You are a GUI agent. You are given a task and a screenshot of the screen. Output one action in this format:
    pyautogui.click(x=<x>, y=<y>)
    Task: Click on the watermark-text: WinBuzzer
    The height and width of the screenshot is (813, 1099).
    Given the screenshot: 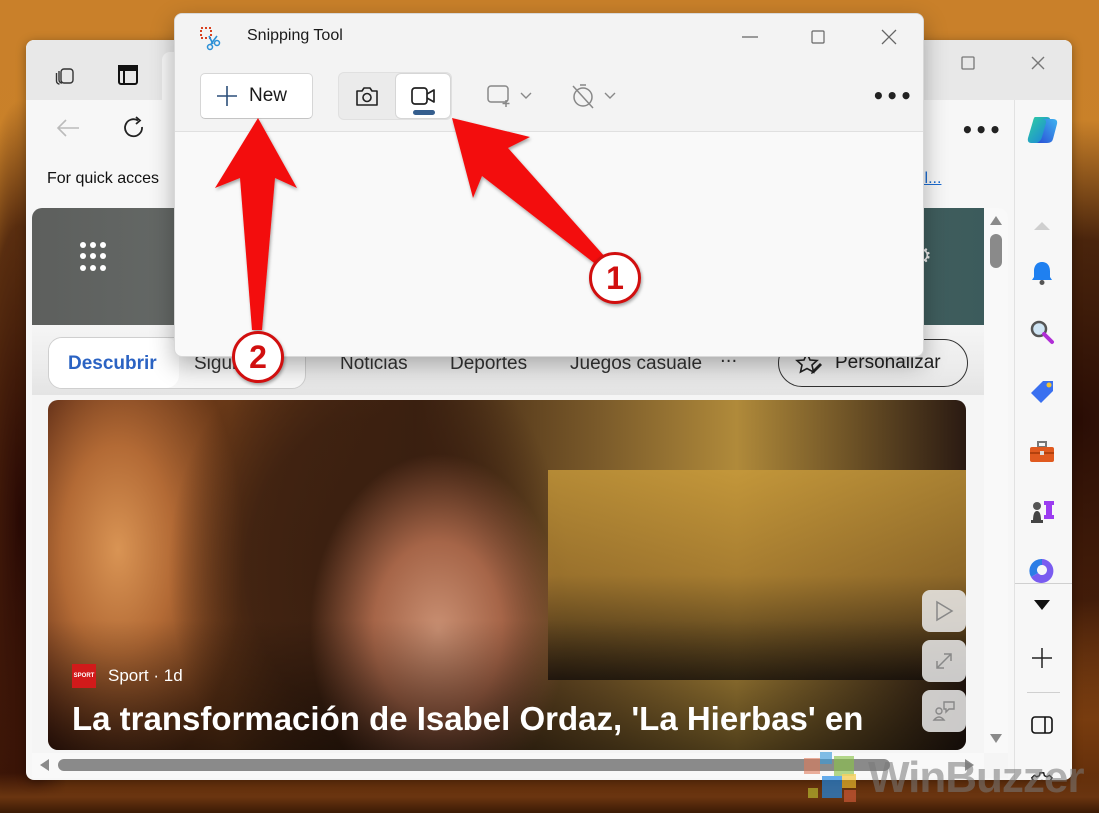 What is the action you would take?
    pyautogui.click(x=976, y=777)
    